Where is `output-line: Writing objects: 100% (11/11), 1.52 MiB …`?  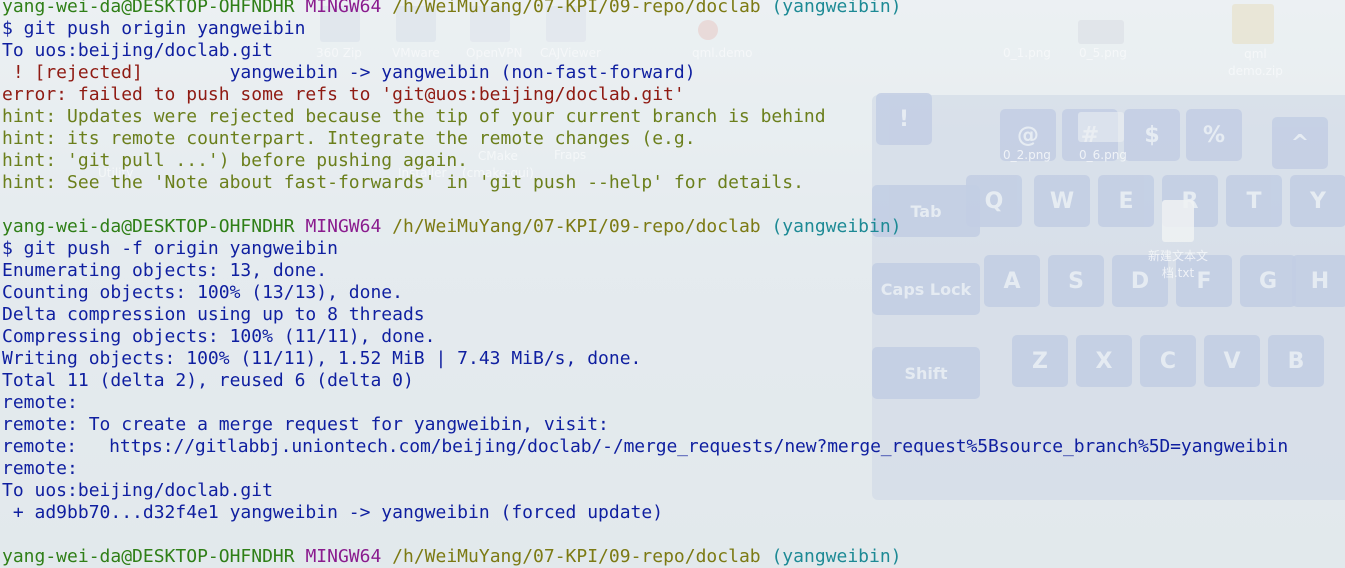 output-line: Writing objects: 100% (11/11), 1.52 MiB … is located at coordinates (322, 358).